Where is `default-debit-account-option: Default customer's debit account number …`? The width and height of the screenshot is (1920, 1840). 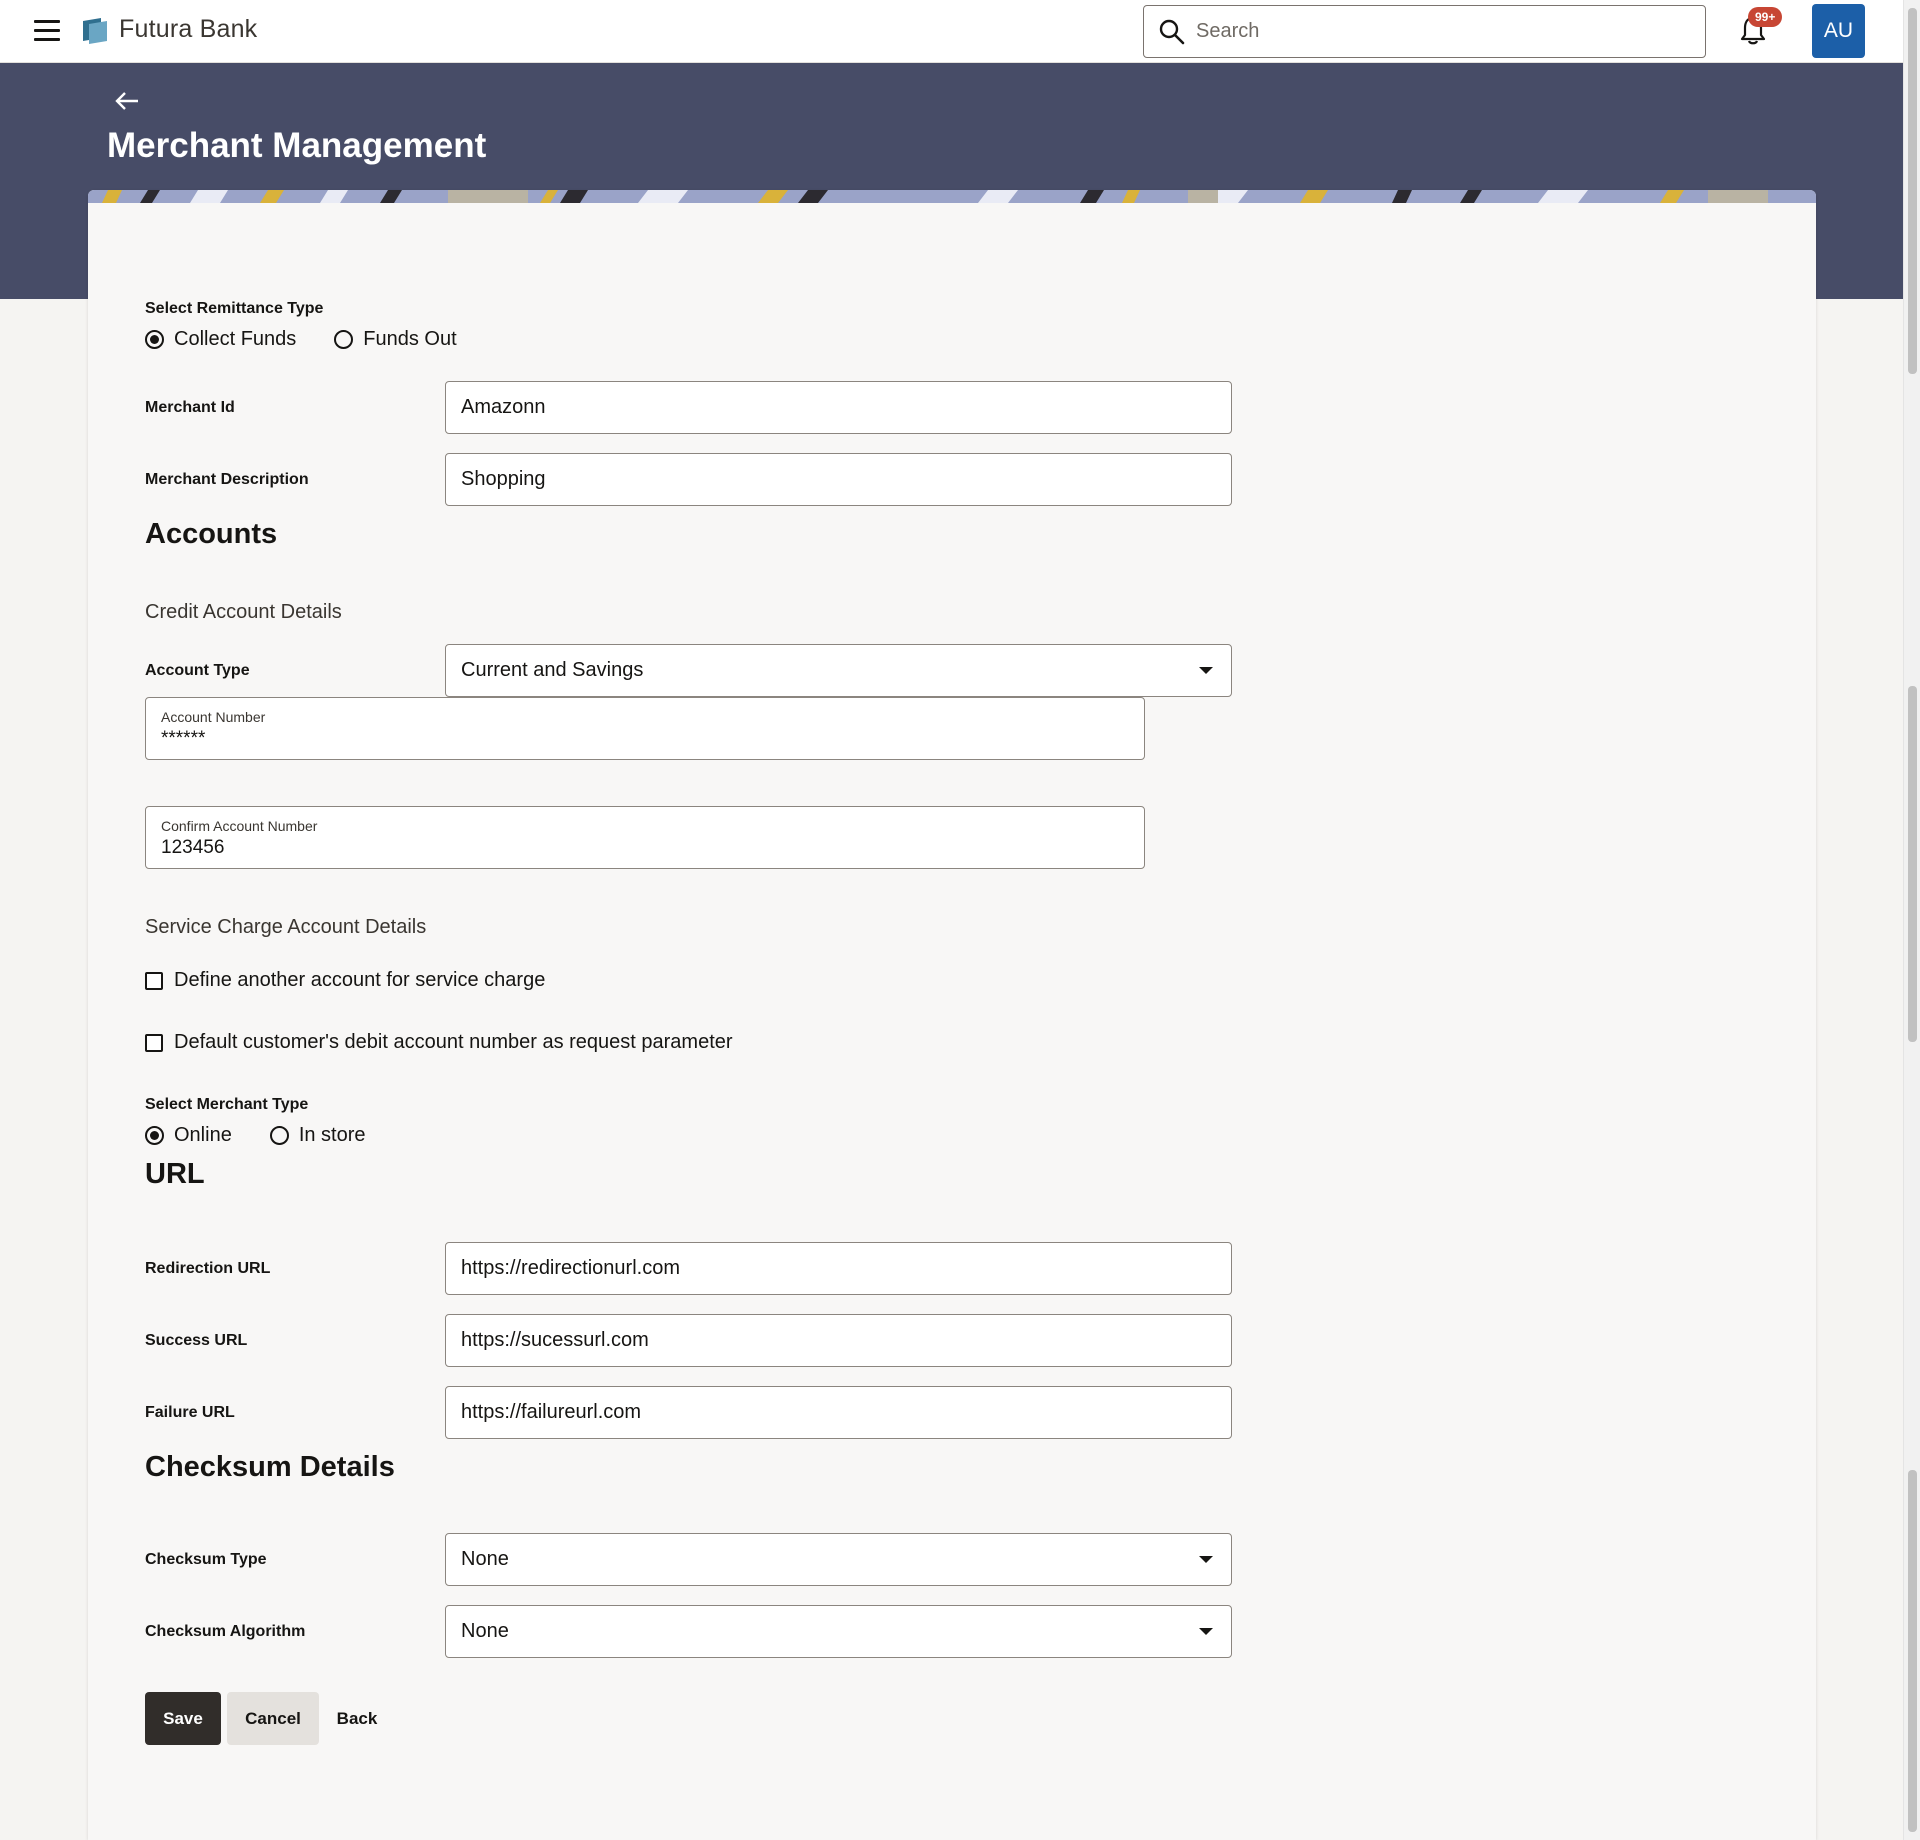
default-debit-account-option: Default customer's debit account number … is located at coordinates (439, 1042).